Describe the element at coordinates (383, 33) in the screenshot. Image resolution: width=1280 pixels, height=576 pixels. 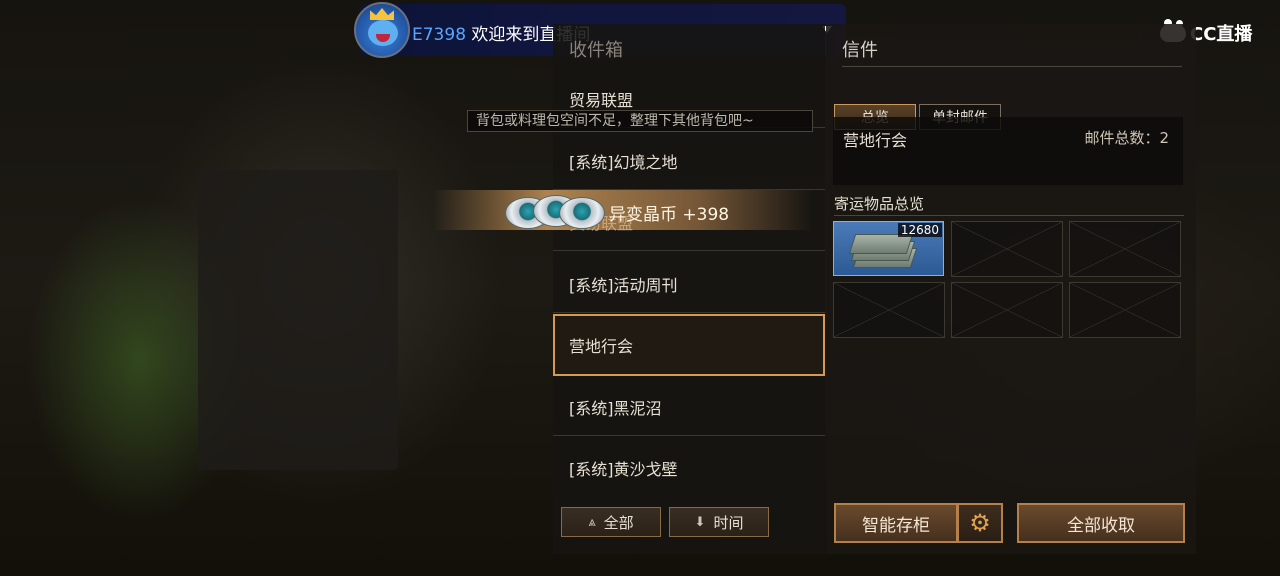
I see `avatar-face` at that location.